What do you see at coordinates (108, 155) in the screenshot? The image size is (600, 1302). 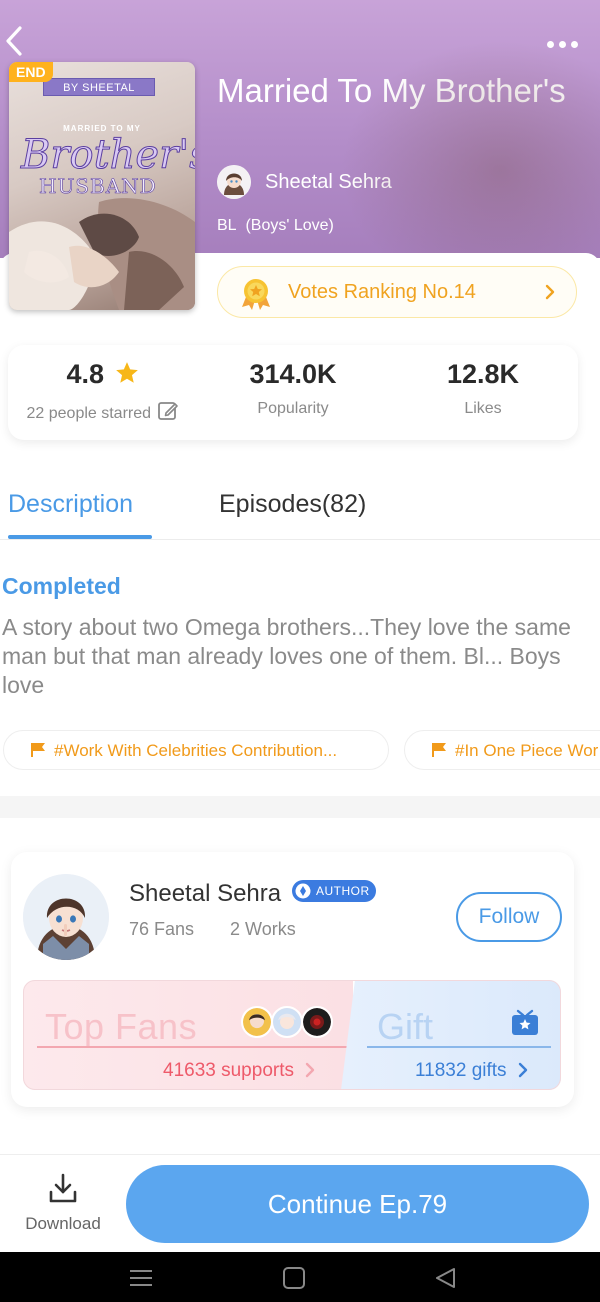 I see `cover-script-title: Brother's` at bounding box center [108, 155].